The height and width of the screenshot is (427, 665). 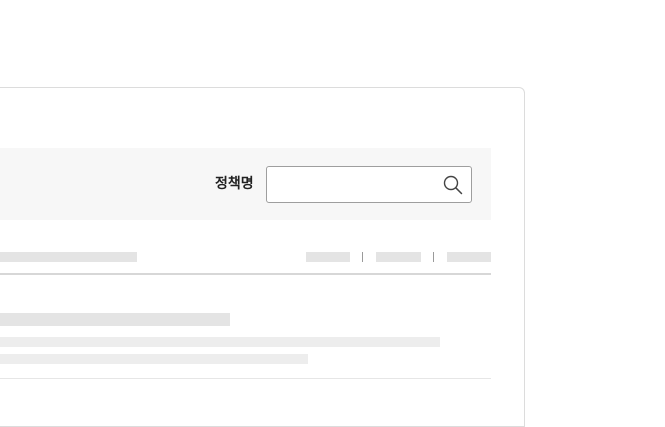 What do you see at coordinates (234, 184) in the screenshot?
I see `policy-name-label: 정책명` at bounding box center [234, 184].